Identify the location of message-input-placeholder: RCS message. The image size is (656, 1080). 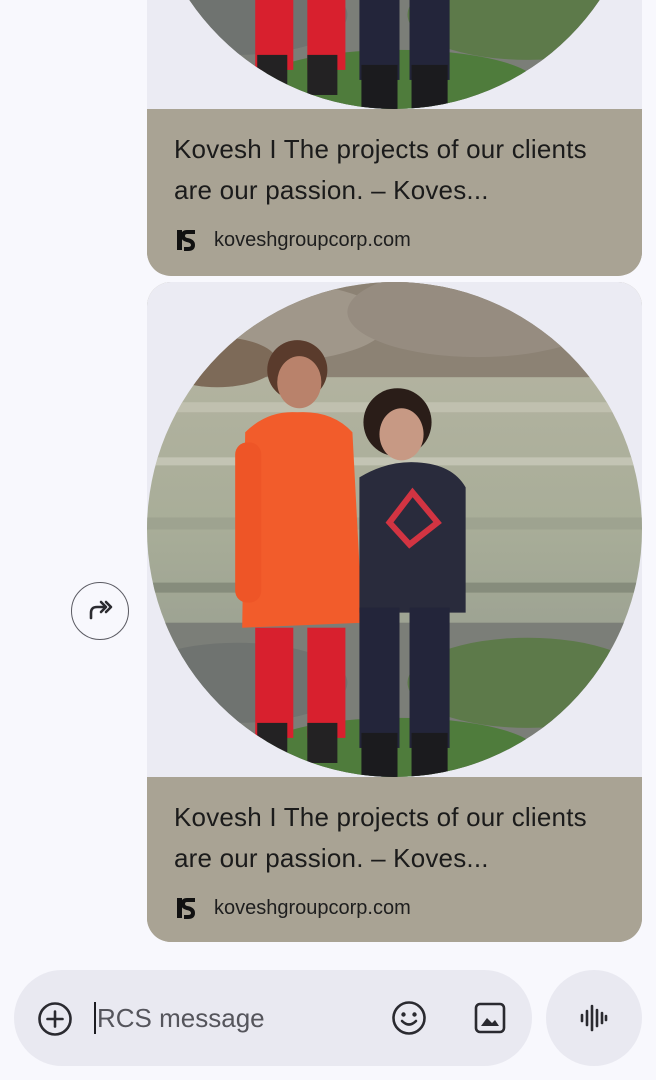
(181, 1017).